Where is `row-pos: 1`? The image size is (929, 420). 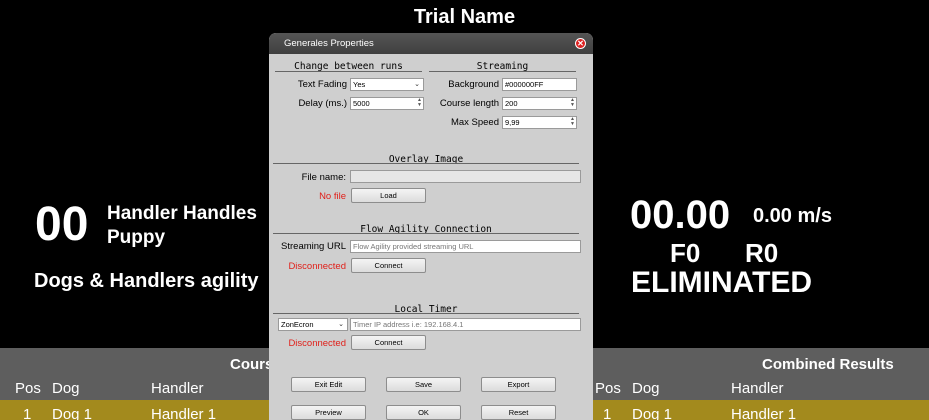 row-pos: 1 is located at coordinates (27, 413).